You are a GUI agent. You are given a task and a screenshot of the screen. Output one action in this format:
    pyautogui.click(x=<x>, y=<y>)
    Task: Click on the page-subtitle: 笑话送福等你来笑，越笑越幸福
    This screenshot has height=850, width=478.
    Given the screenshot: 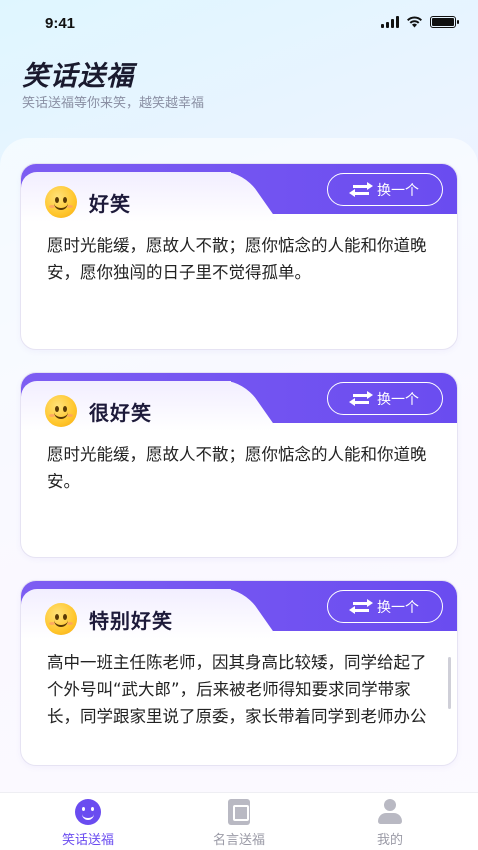 What is the action you would take?
    pyautogui.click(x=113, y=103)
    